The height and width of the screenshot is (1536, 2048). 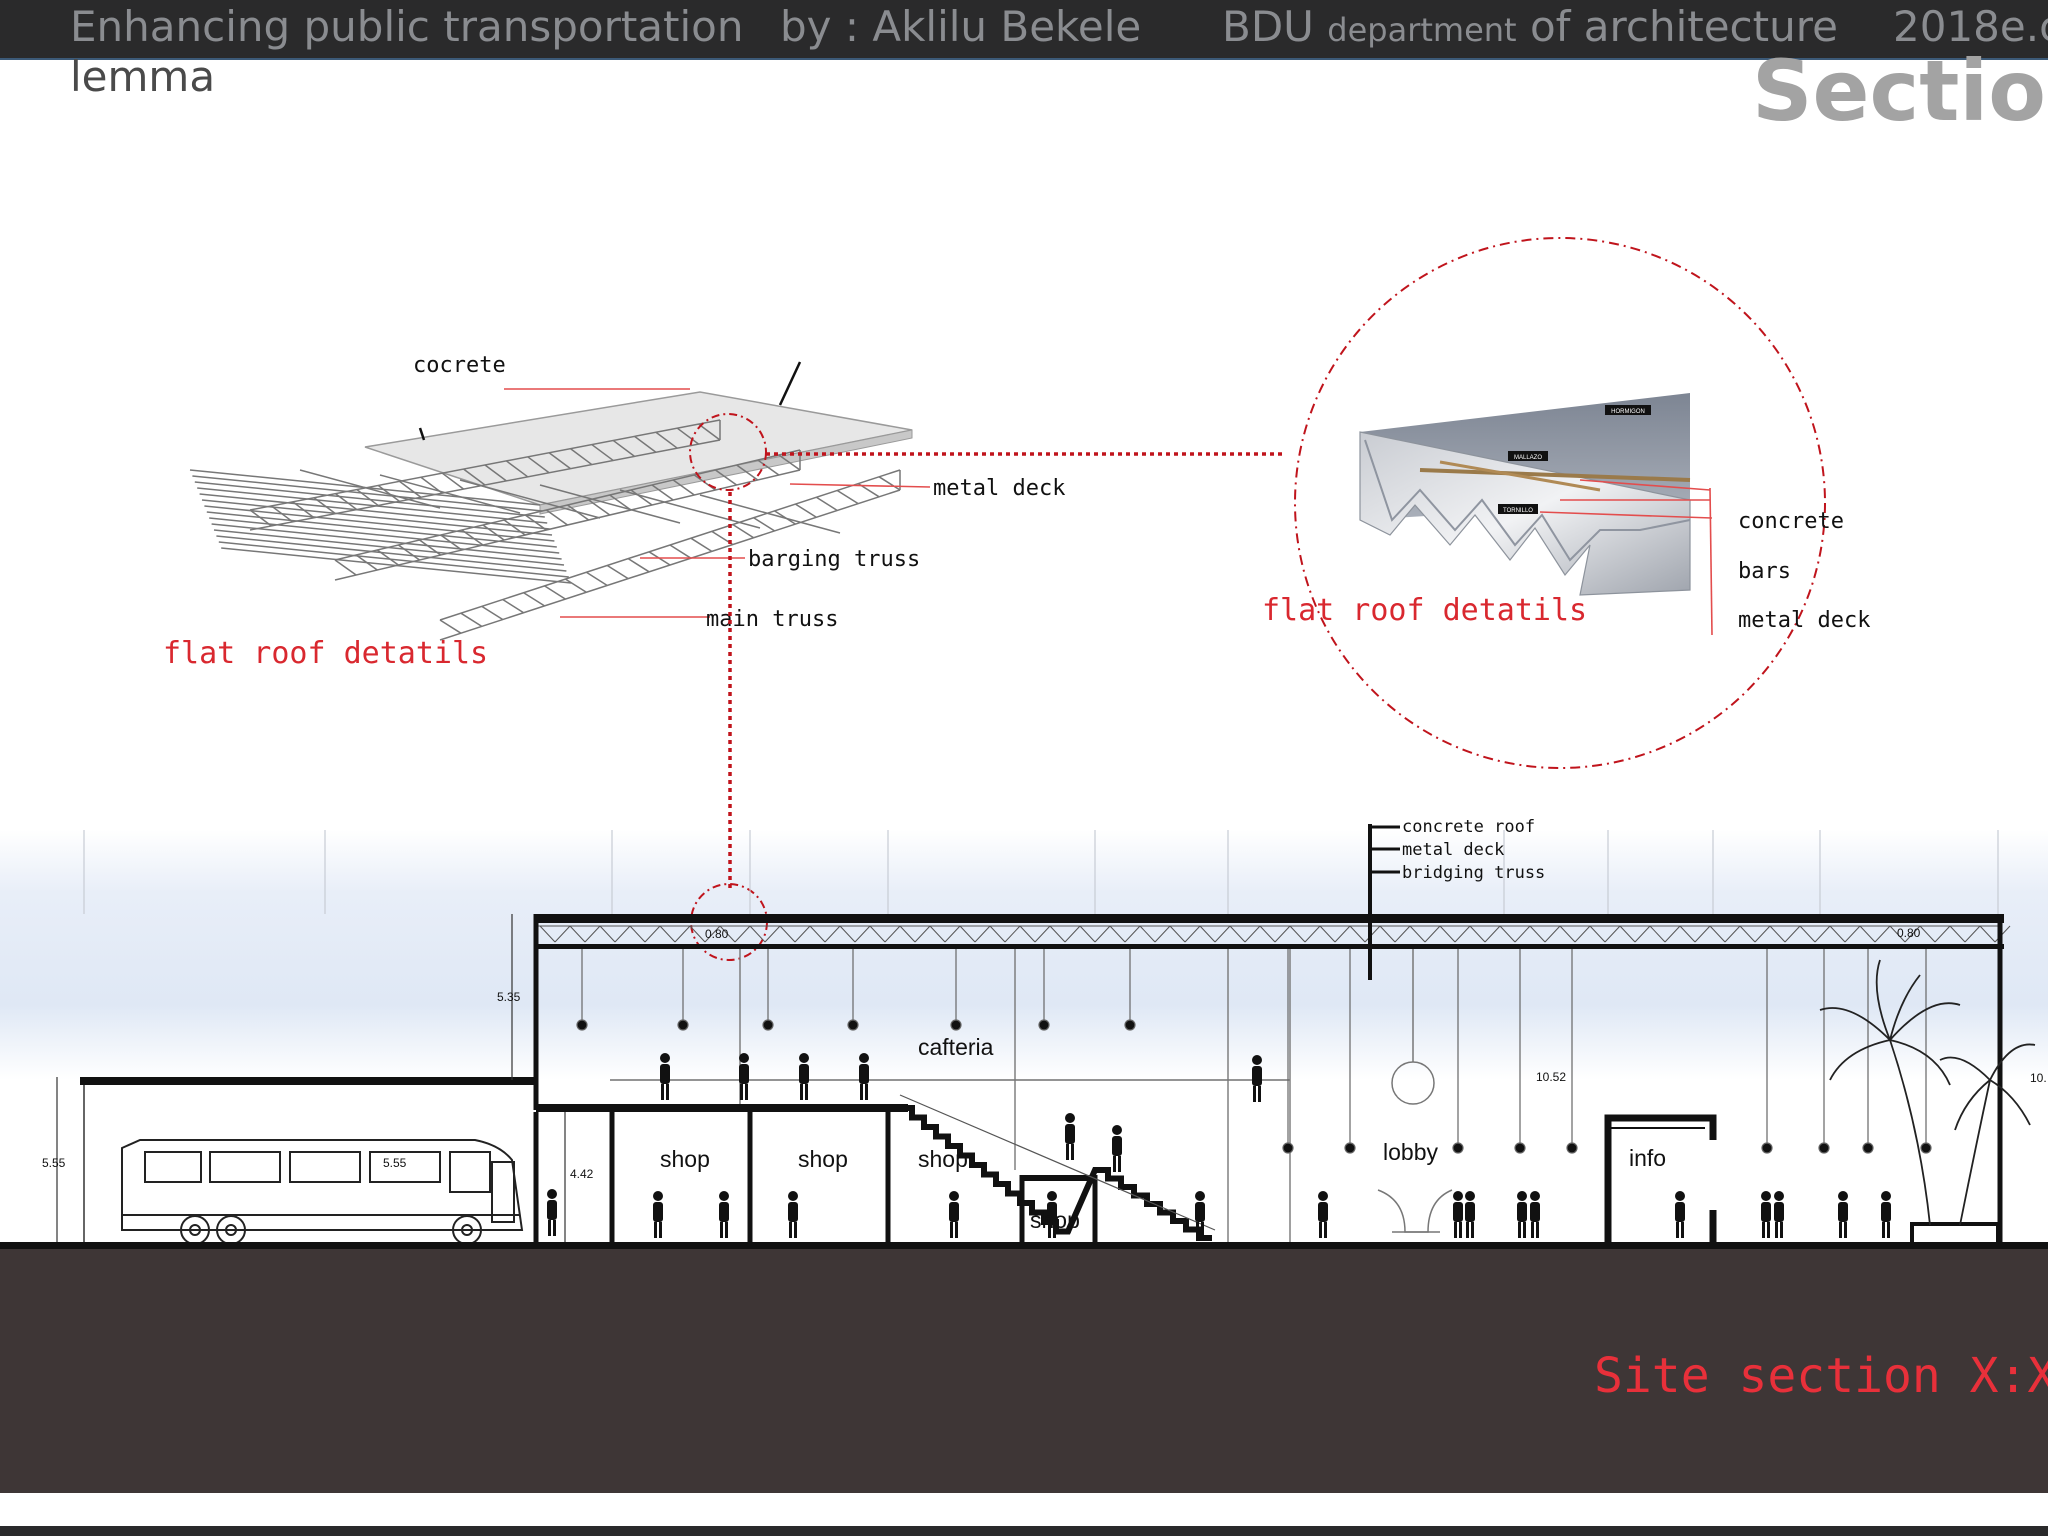 What do you see at coordinates (1453, 850) in the screenshot?
I see `callout-metal-deck: metal deck` at bounding box center [1453, 850].